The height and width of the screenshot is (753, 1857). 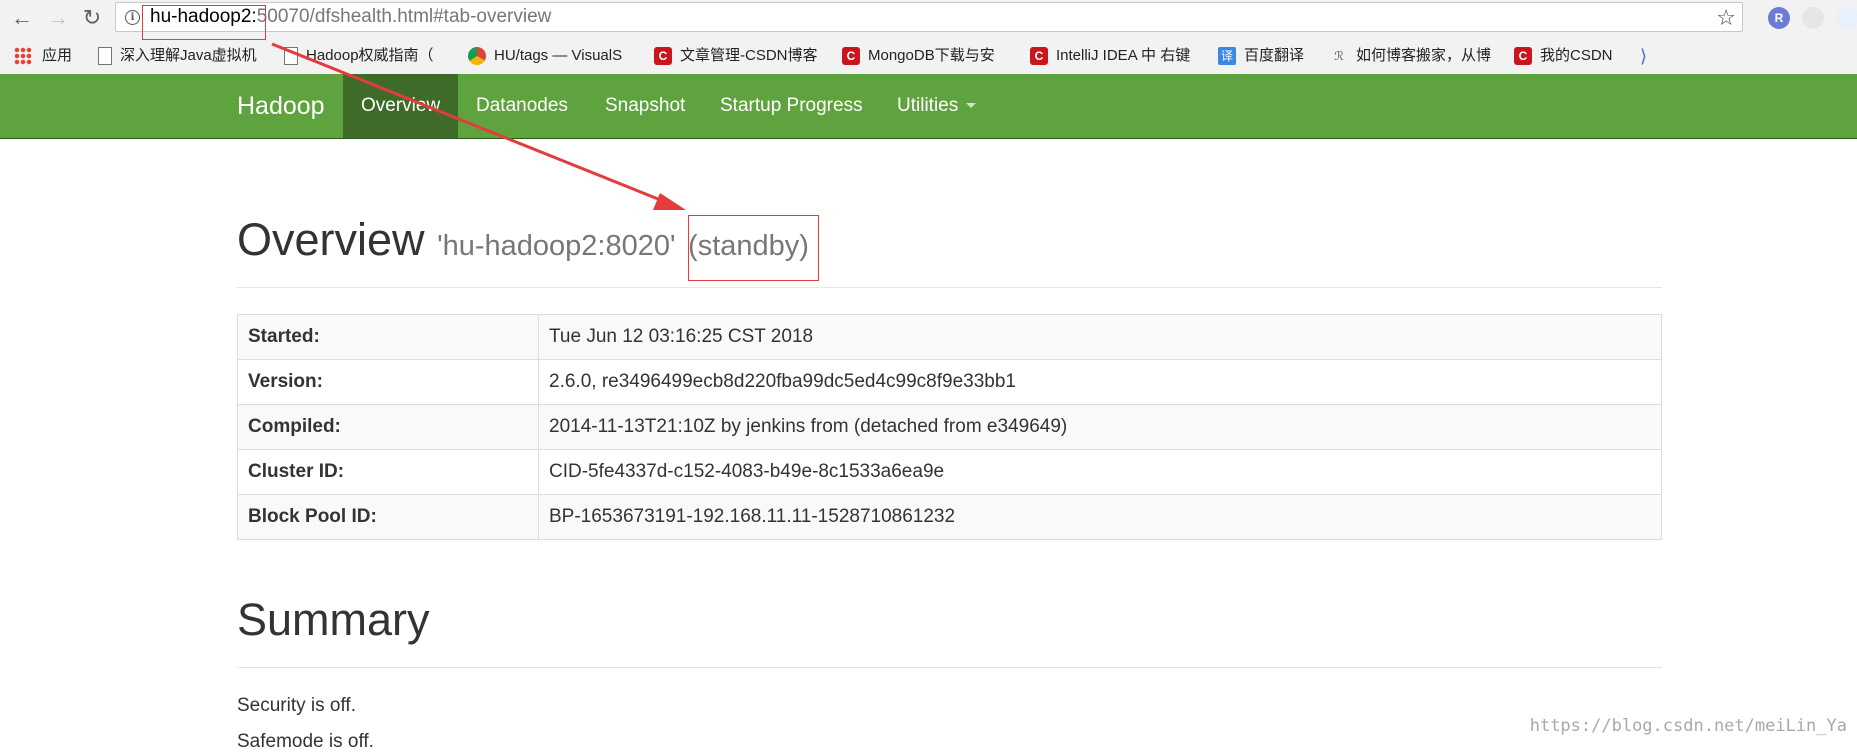 What do you see at coordinates (1573, 56) in the screenshot?
I see `bookmark-item: C 我的CSDN` at bounding box center [1573, 56].